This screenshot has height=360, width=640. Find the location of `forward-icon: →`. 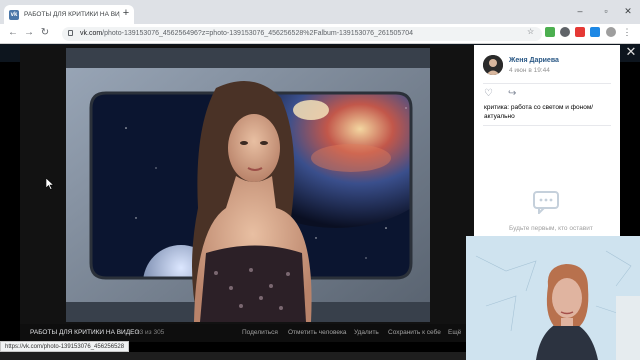

forward-icon: → is located at coordinates (29, 32).